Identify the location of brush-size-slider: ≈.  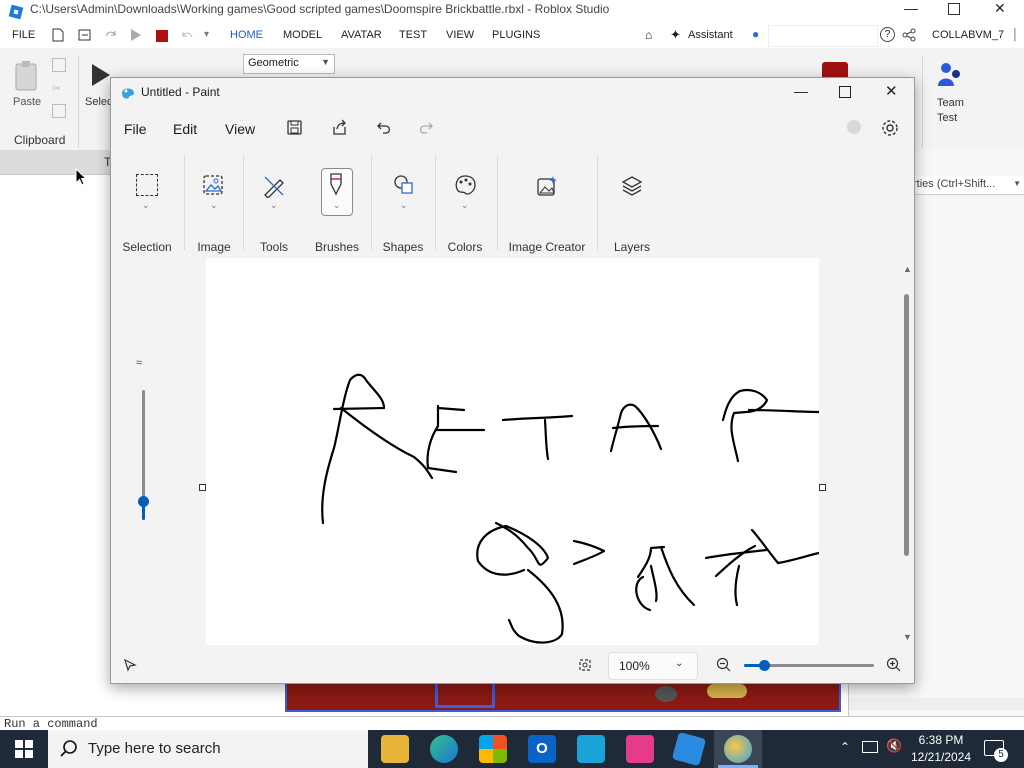
(144, 450).